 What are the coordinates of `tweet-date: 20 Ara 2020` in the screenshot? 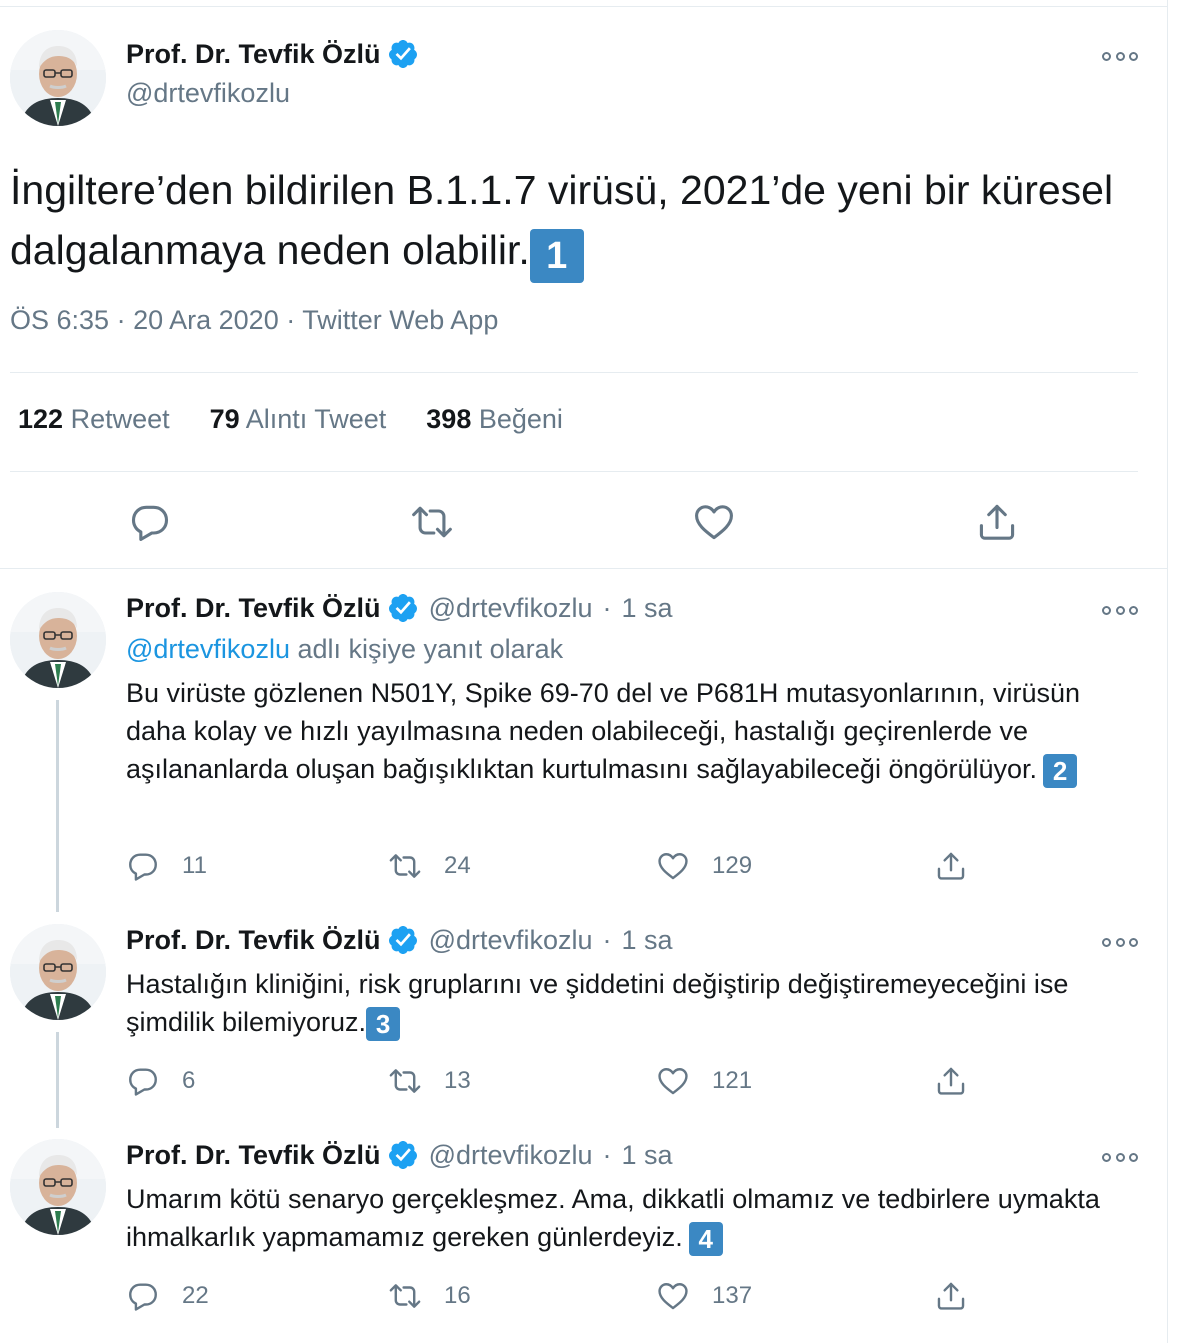 It's located at (206, 320).